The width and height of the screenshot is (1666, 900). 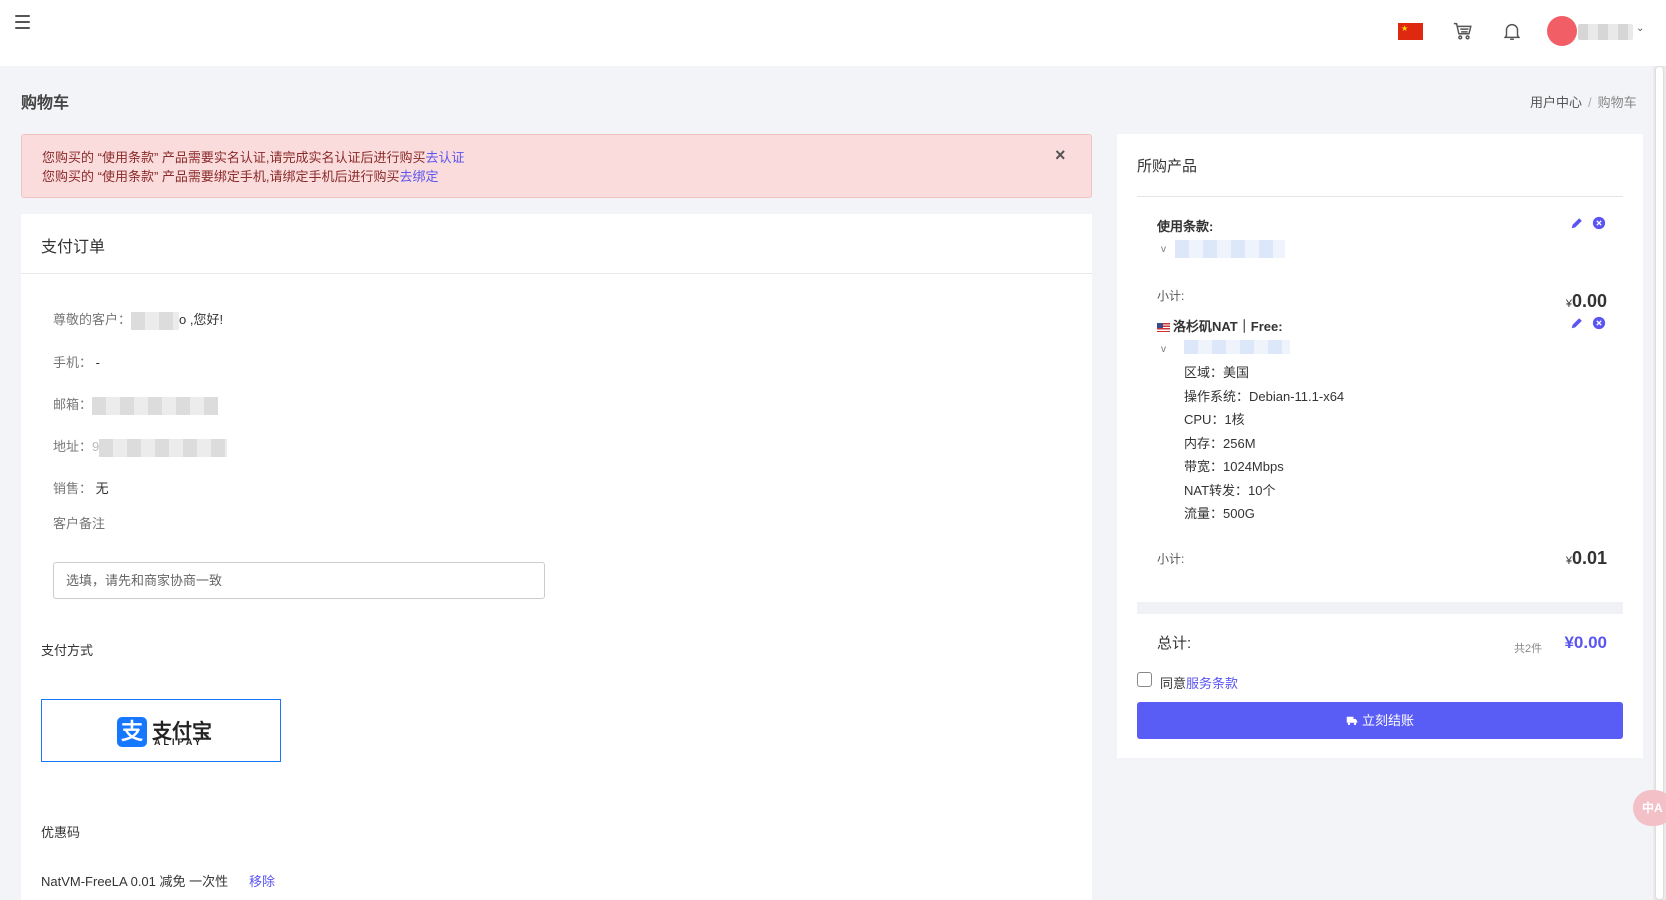 What do you see at coordinates (1163, 327) in the screenshot?
I see `us-flag-icon` at bounding box center [1163, 327].